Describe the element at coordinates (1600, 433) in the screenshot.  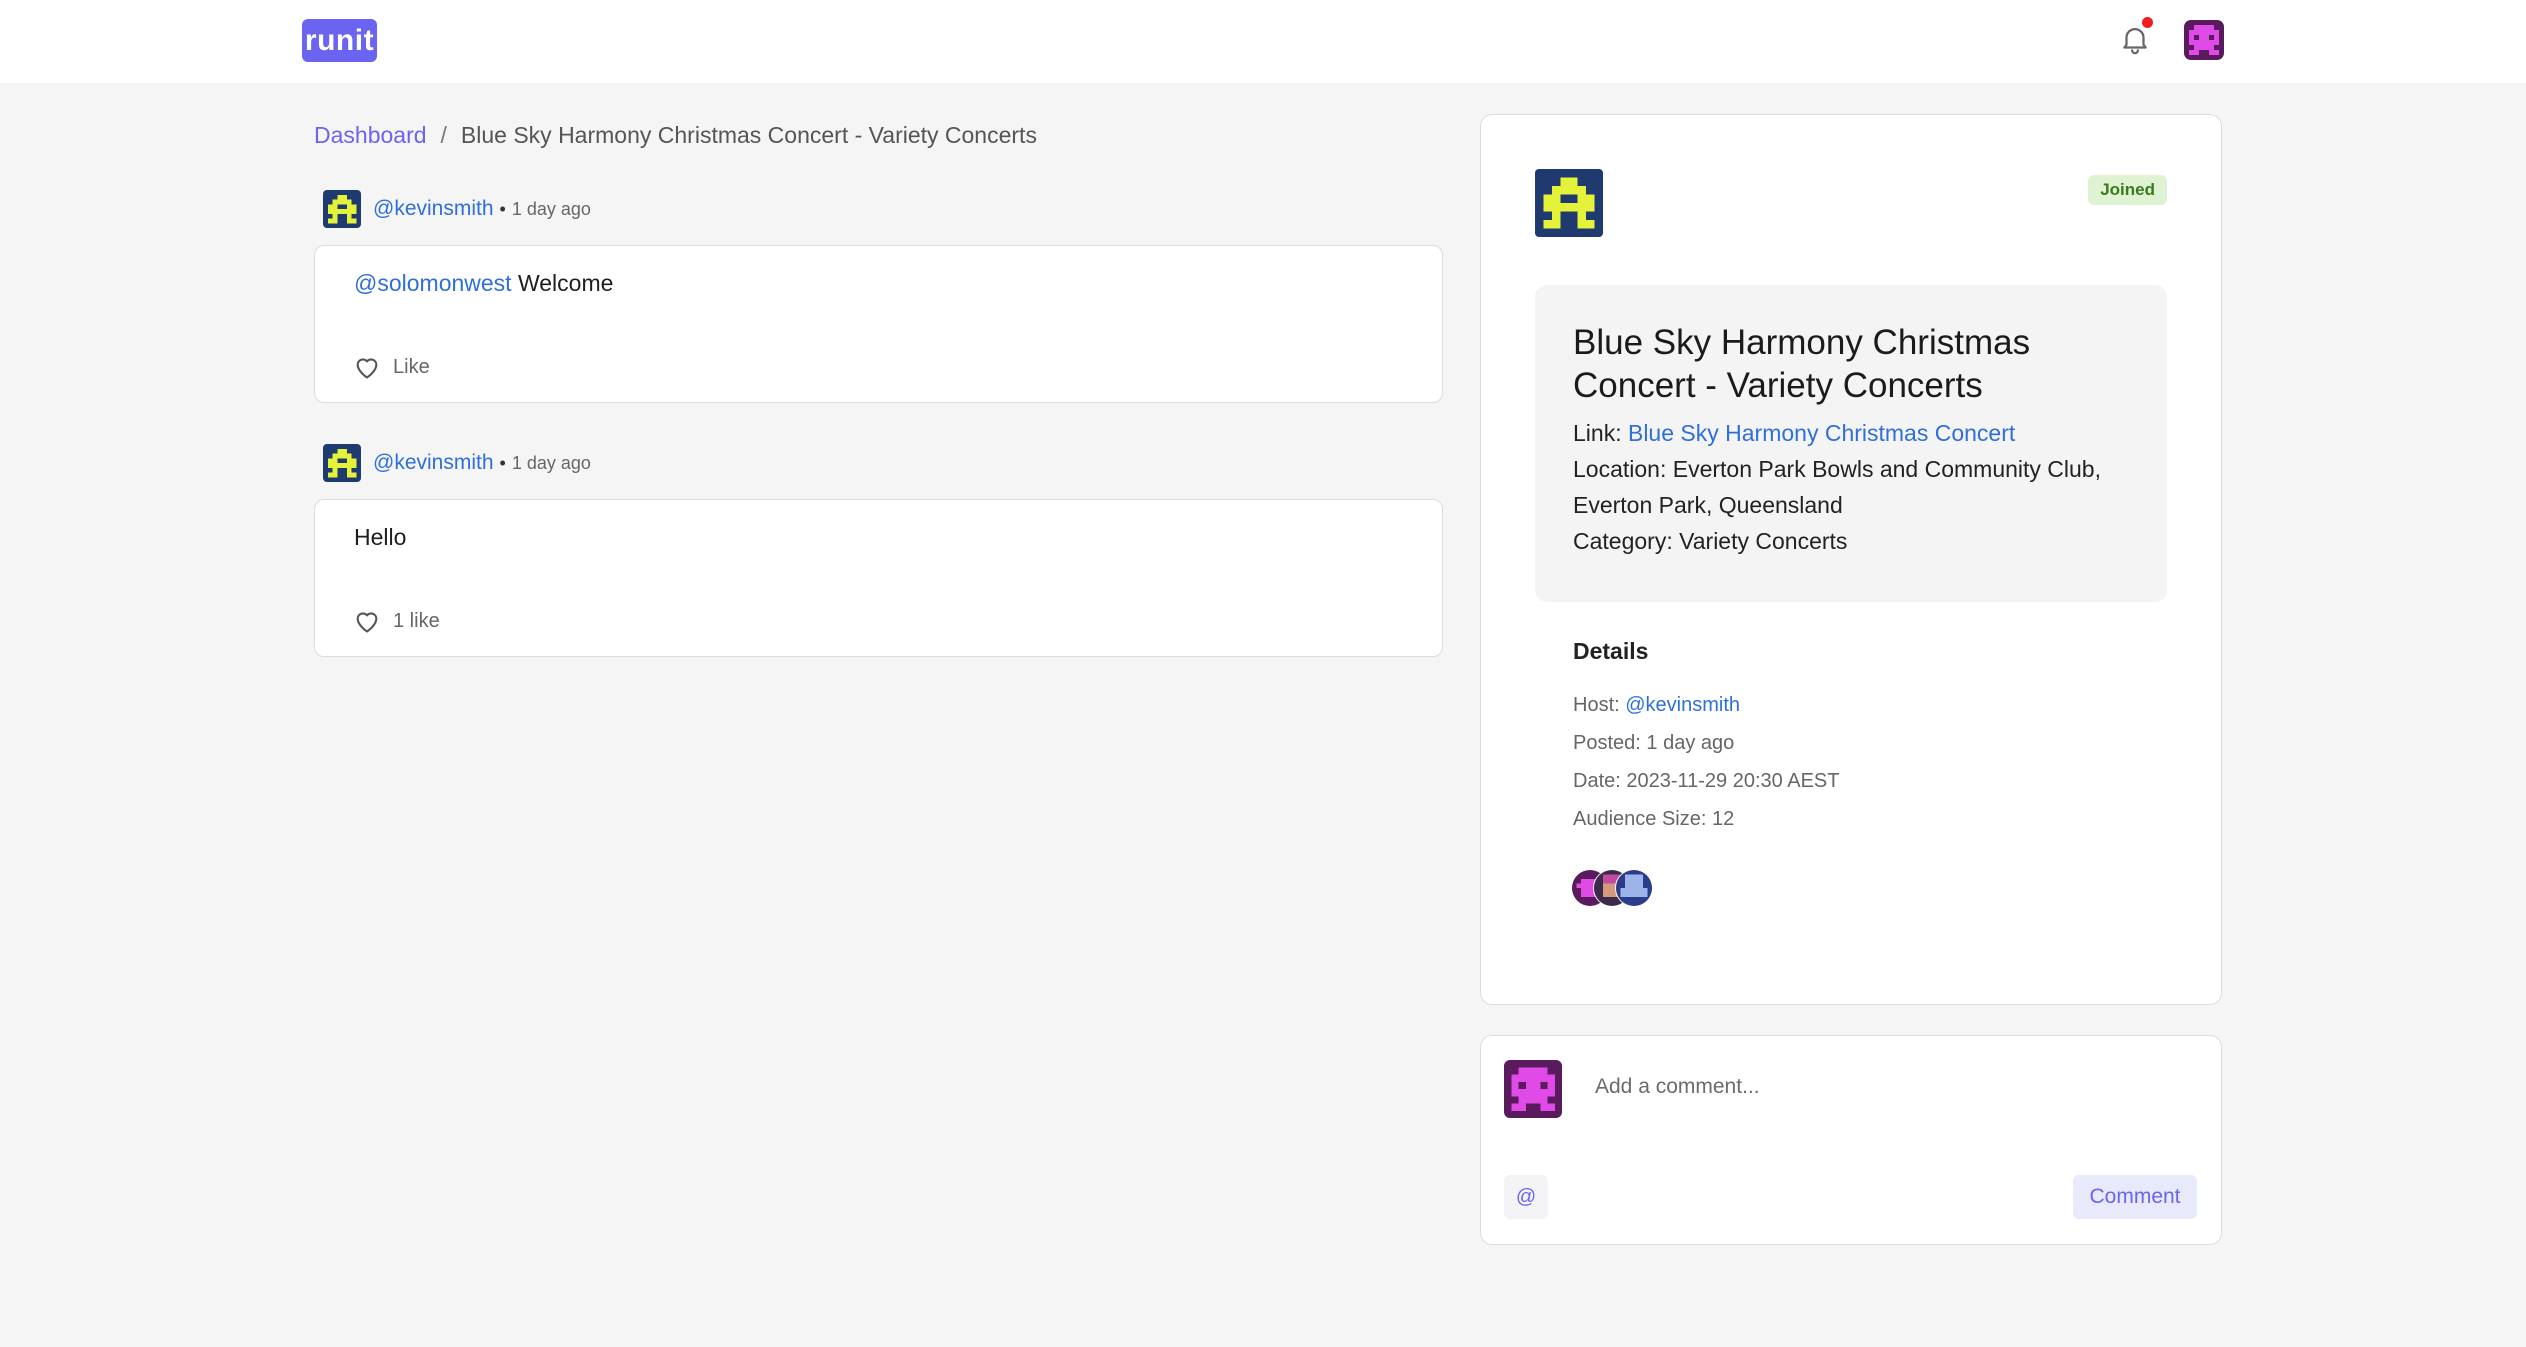
I see `link-label: Link:` at that location.